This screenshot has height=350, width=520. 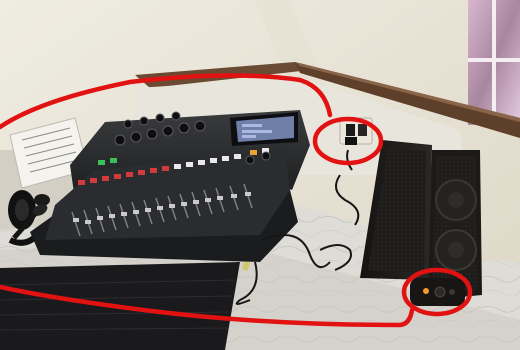 What do you see at coordinates (437, 292) in the screenshot?
I see `speaker-control-pod` at bounding box center [437, 292].